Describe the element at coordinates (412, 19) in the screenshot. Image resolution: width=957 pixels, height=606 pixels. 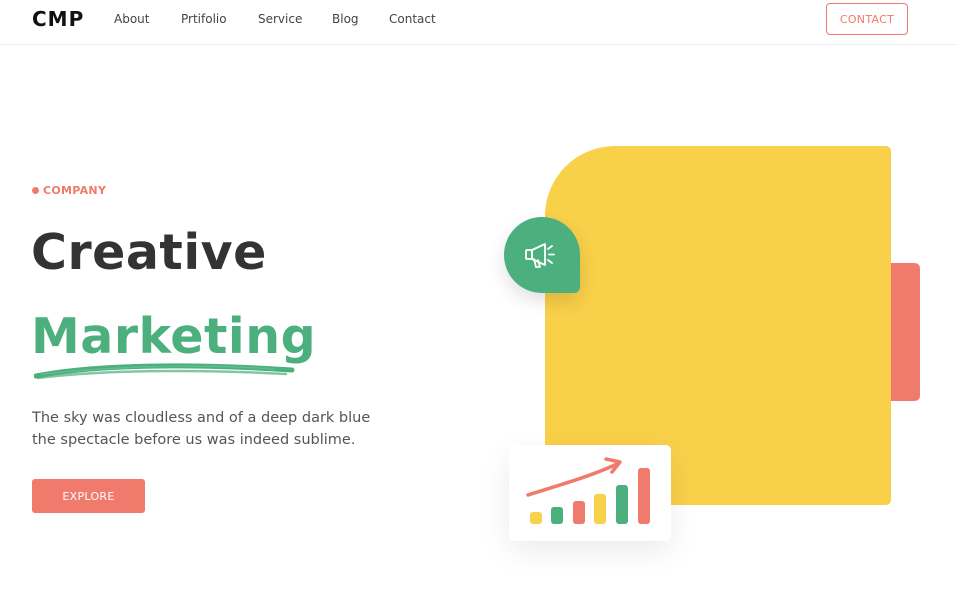
I see `nav-link-contact: Contact` at that location.